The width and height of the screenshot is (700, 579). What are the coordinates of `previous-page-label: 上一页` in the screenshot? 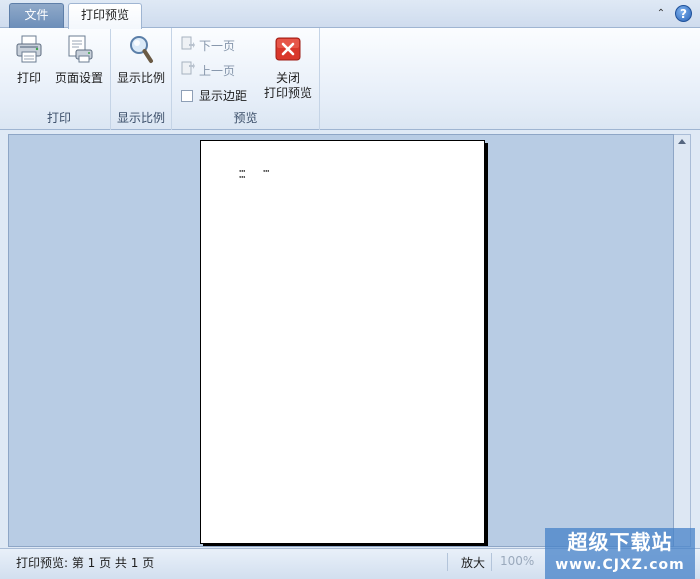 It's located at (217, 70).